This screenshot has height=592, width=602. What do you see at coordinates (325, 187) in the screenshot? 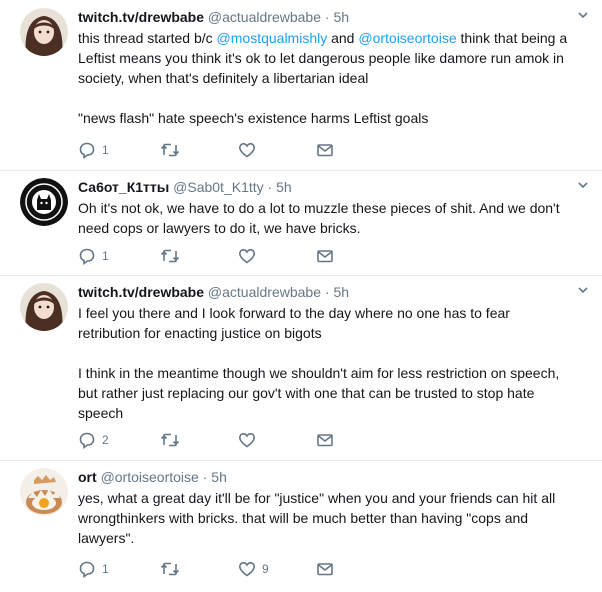
I see `tweet-header: Са6от_К1ттьı @Sab0t_K1tty · 5h` at bounding box center [325, 187].